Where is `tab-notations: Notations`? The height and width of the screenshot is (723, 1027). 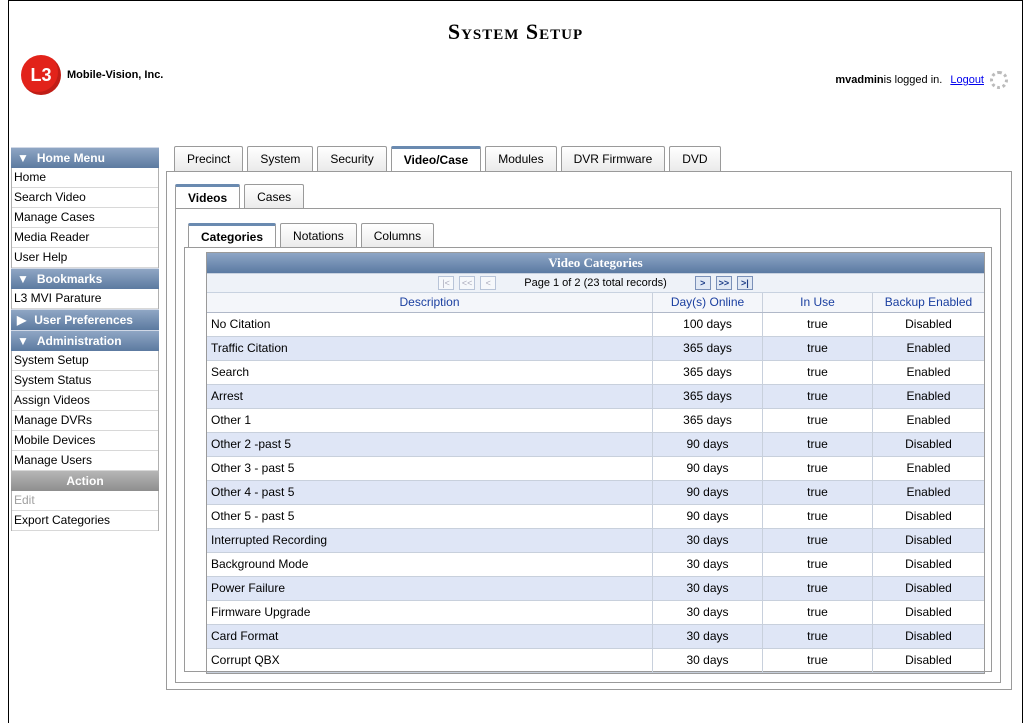
tab-notations: Notations is located at coordinates (318, 235).